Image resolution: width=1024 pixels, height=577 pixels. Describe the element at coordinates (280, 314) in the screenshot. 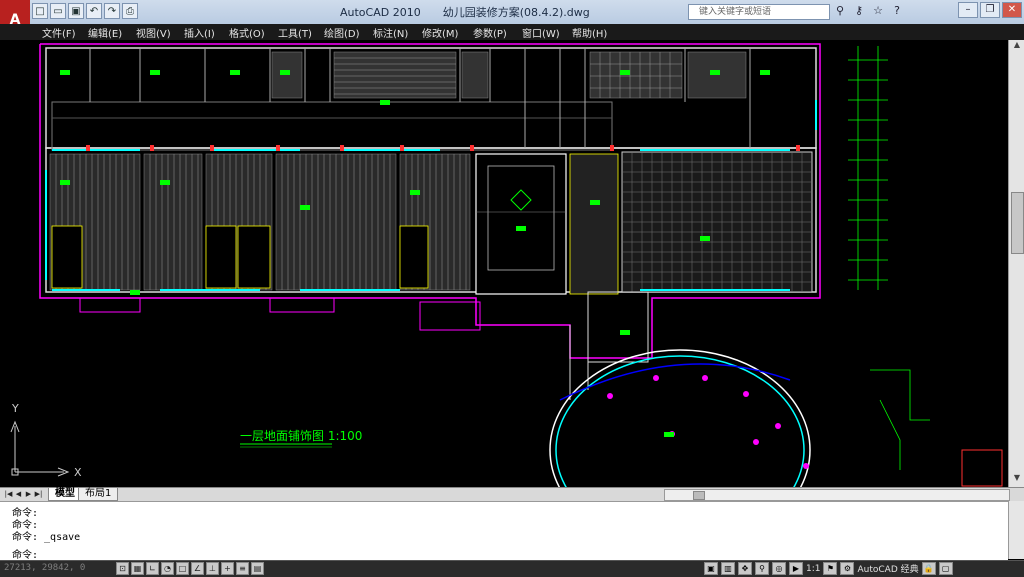

I see `south-entrances` at that location.